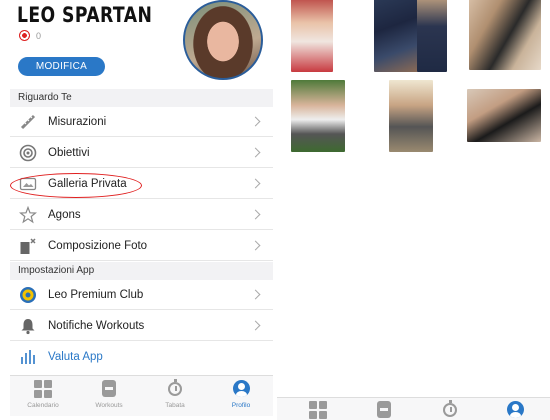 The height and width of the screenshot is (420, 550). Describe the element at coordinates (61, 66) in the screenshot. I see `edit-profile-button: MODIFICA` at that location.